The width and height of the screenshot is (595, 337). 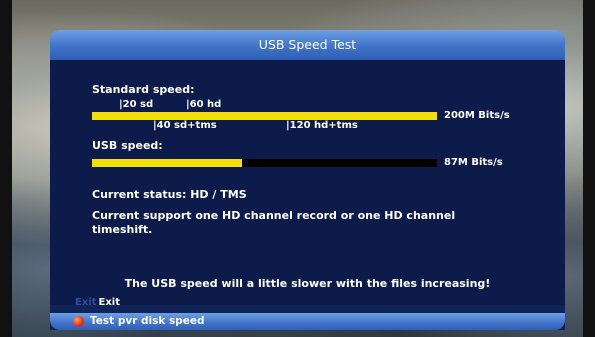 What do you see at coordinates (307, 321) in the screenshot?
I see `test-pvr-disk-speed-button: Test pvr disk speed` at bounding box center [307, 321].